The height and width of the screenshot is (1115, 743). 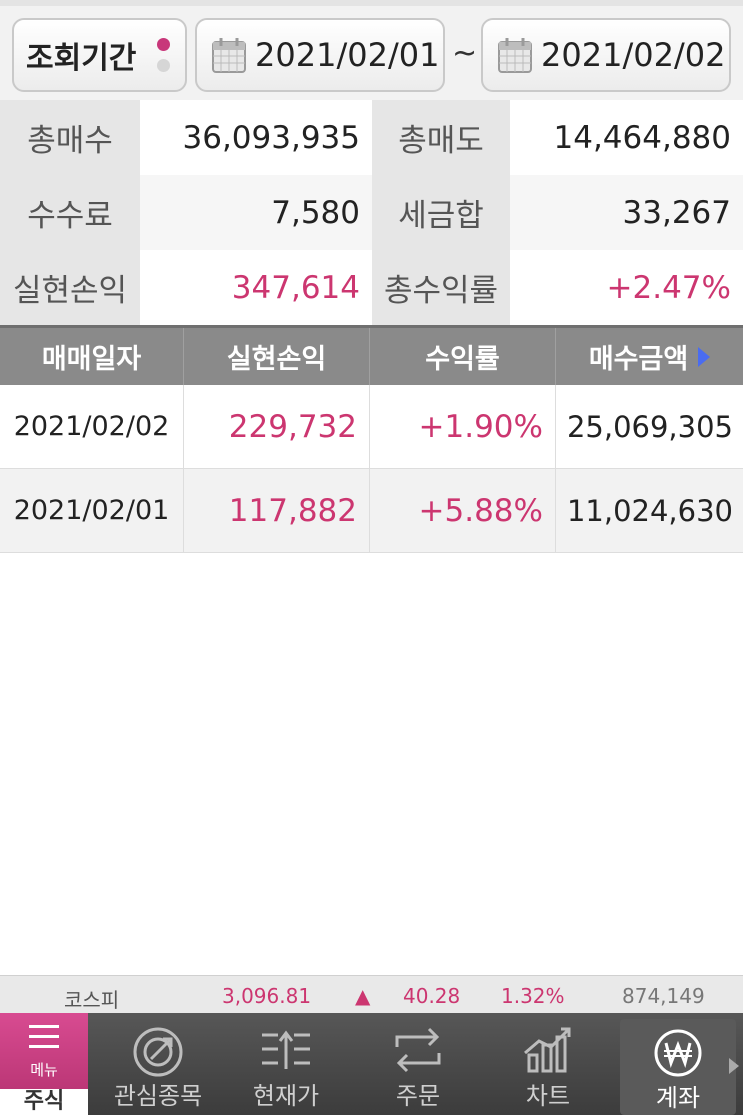 I want to click on bottom-nav: 메뉴 주식 관심종목 현재가 주문 차트 계좌, so click(x=371, y=1064).